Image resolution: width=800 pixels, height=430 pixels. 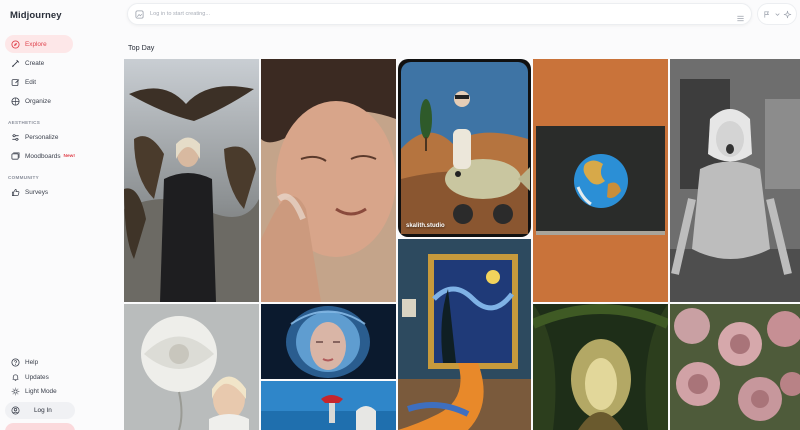 I want to click on sidebar-item-explore: Explore, so click(x=39, y=44).